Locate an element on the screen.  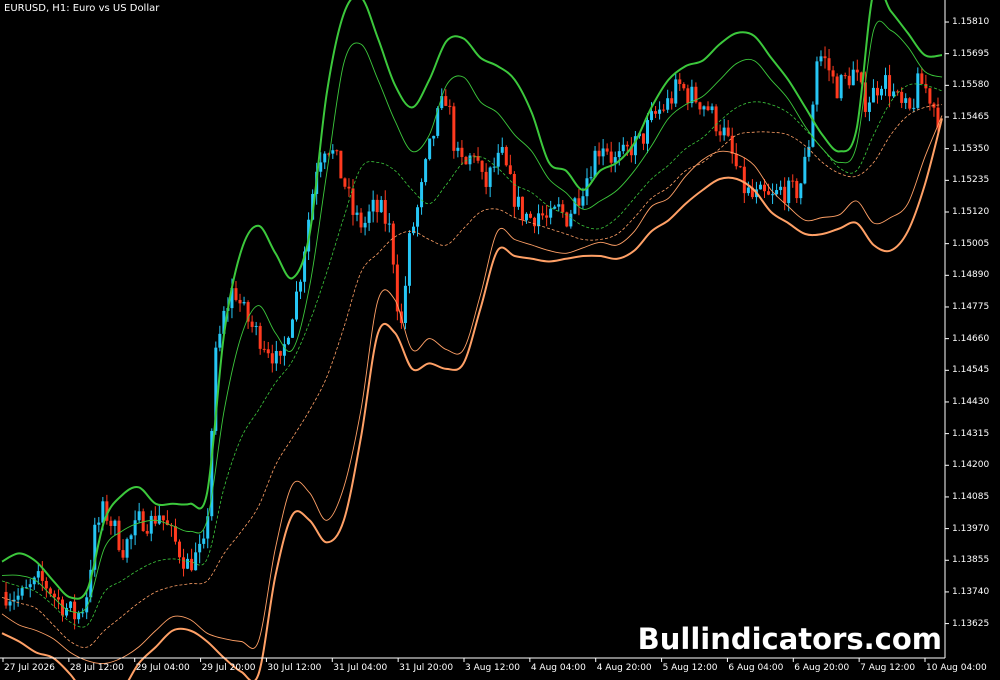
price-tick-label: 1.15810 is located at coordinates (971, 22).